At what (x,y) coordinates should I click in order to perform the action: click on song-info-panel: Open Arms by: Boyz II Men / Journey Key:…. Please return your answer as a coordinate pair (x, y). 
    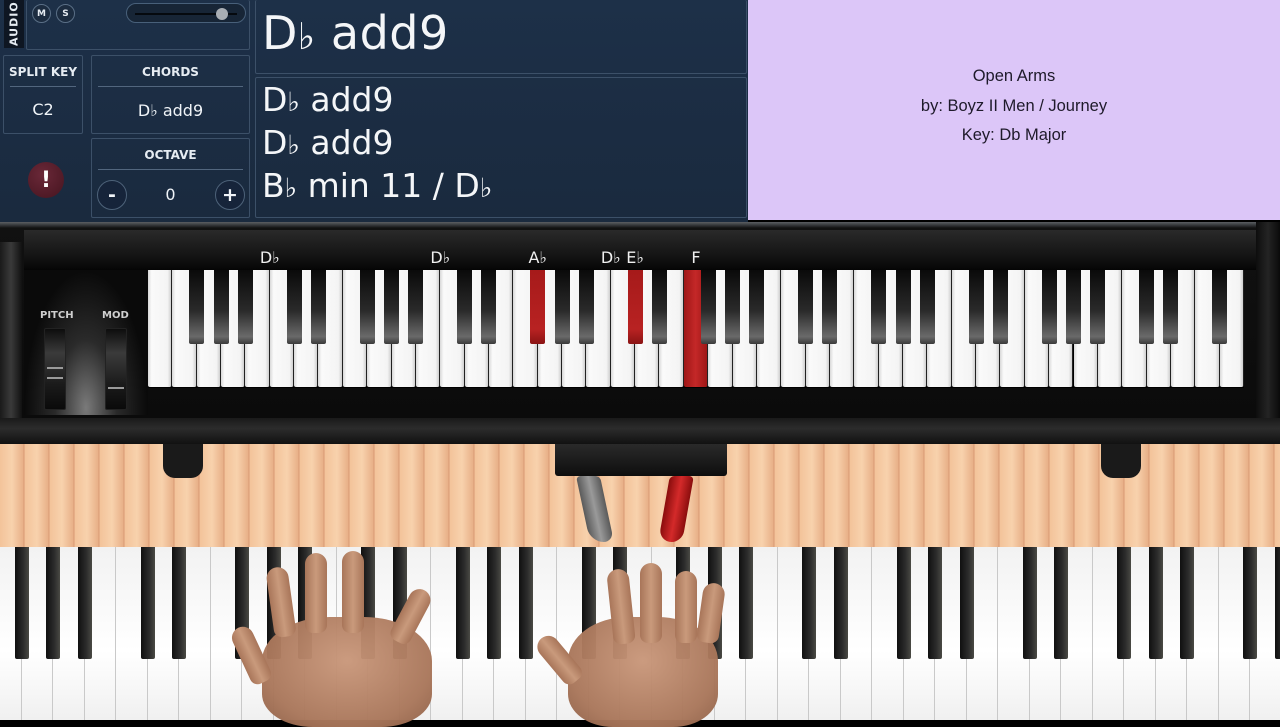
    Looking at the image, I should click on (1014, 110).